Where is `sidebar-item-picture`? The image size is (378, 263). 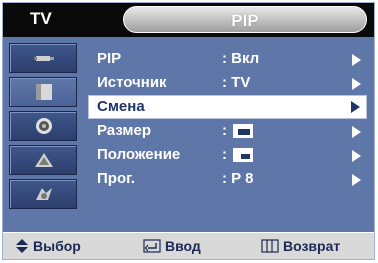 sidebar-item-picture is located at coordinates (43, 92).